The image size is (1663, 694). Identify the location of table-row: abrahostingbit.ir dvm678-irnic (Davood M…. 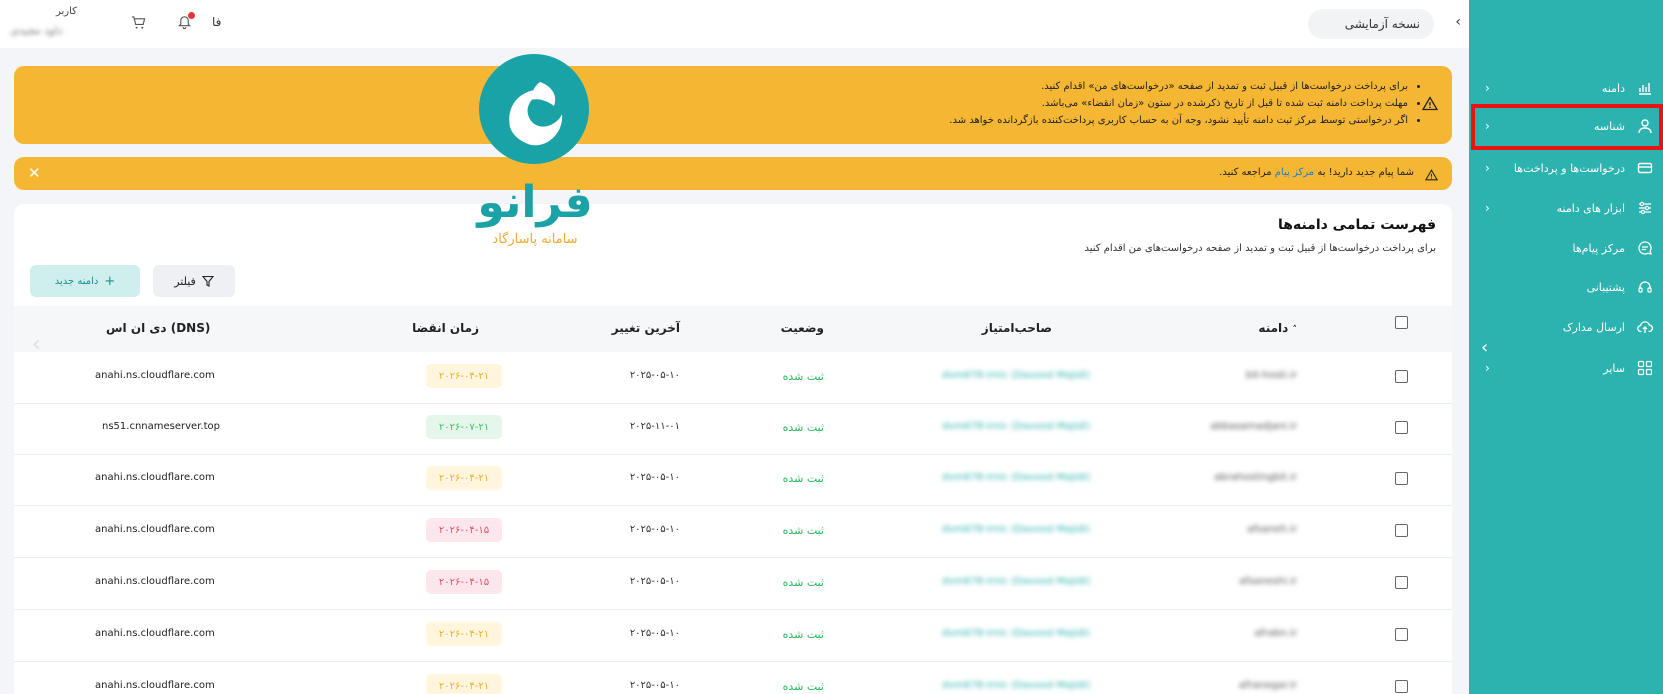
(733, 480).